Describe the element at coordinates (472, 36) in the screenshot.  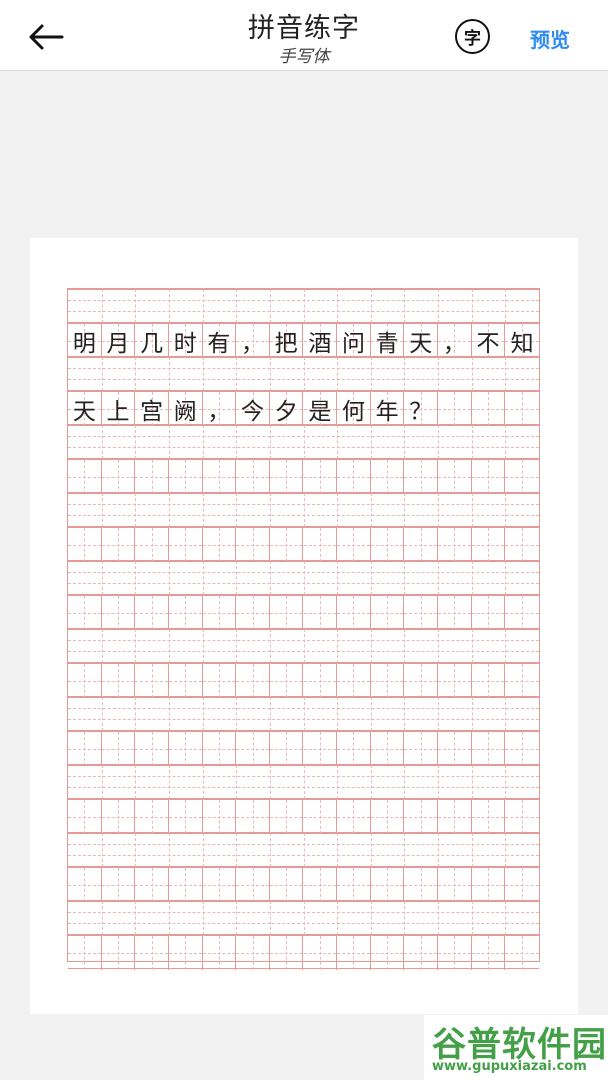
I see `character-button: 字` at that location.